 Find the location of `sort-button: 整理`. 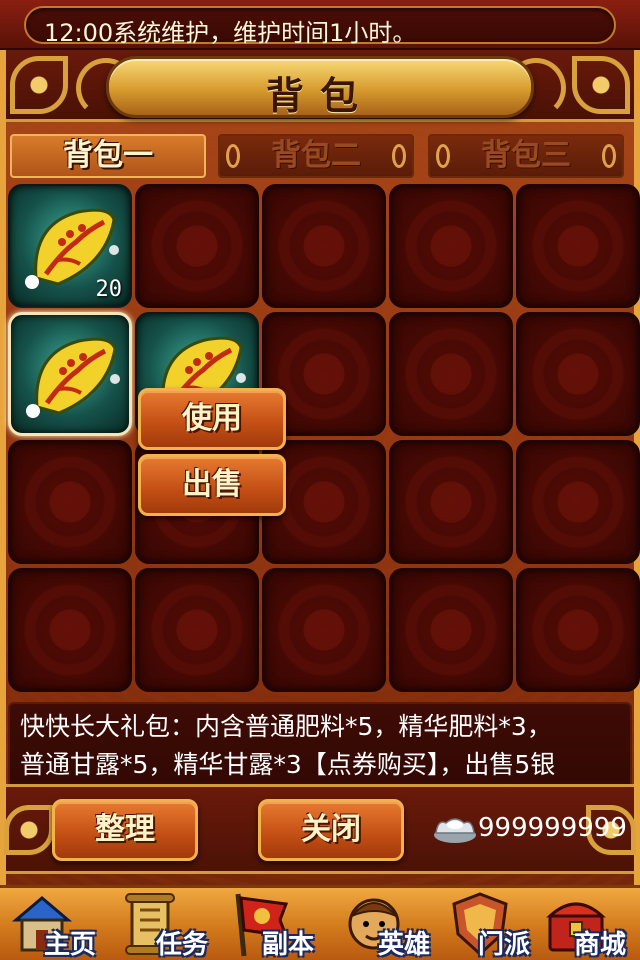

sort-button: 整理 is located at coordinates (125, 830).